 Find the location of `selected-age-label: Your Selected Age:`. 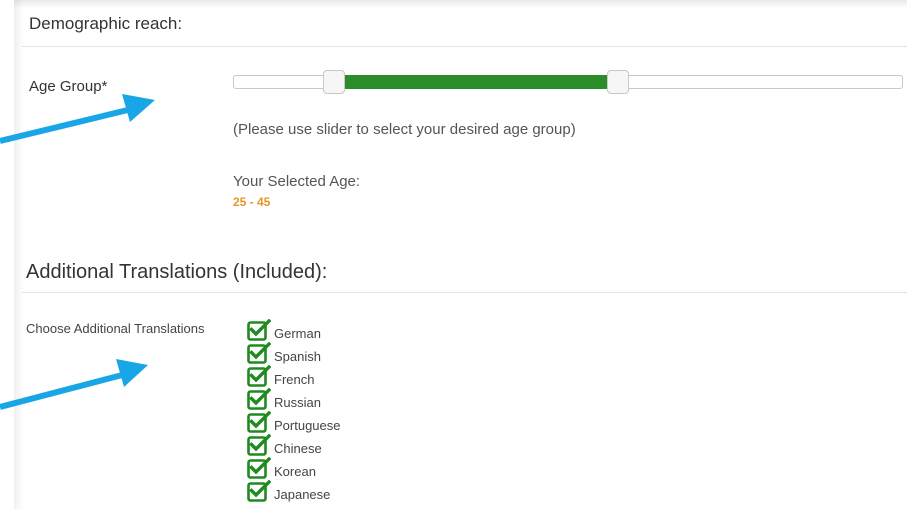

selected-age-label: Your Selected Age: is located at coordinates (297, 181).